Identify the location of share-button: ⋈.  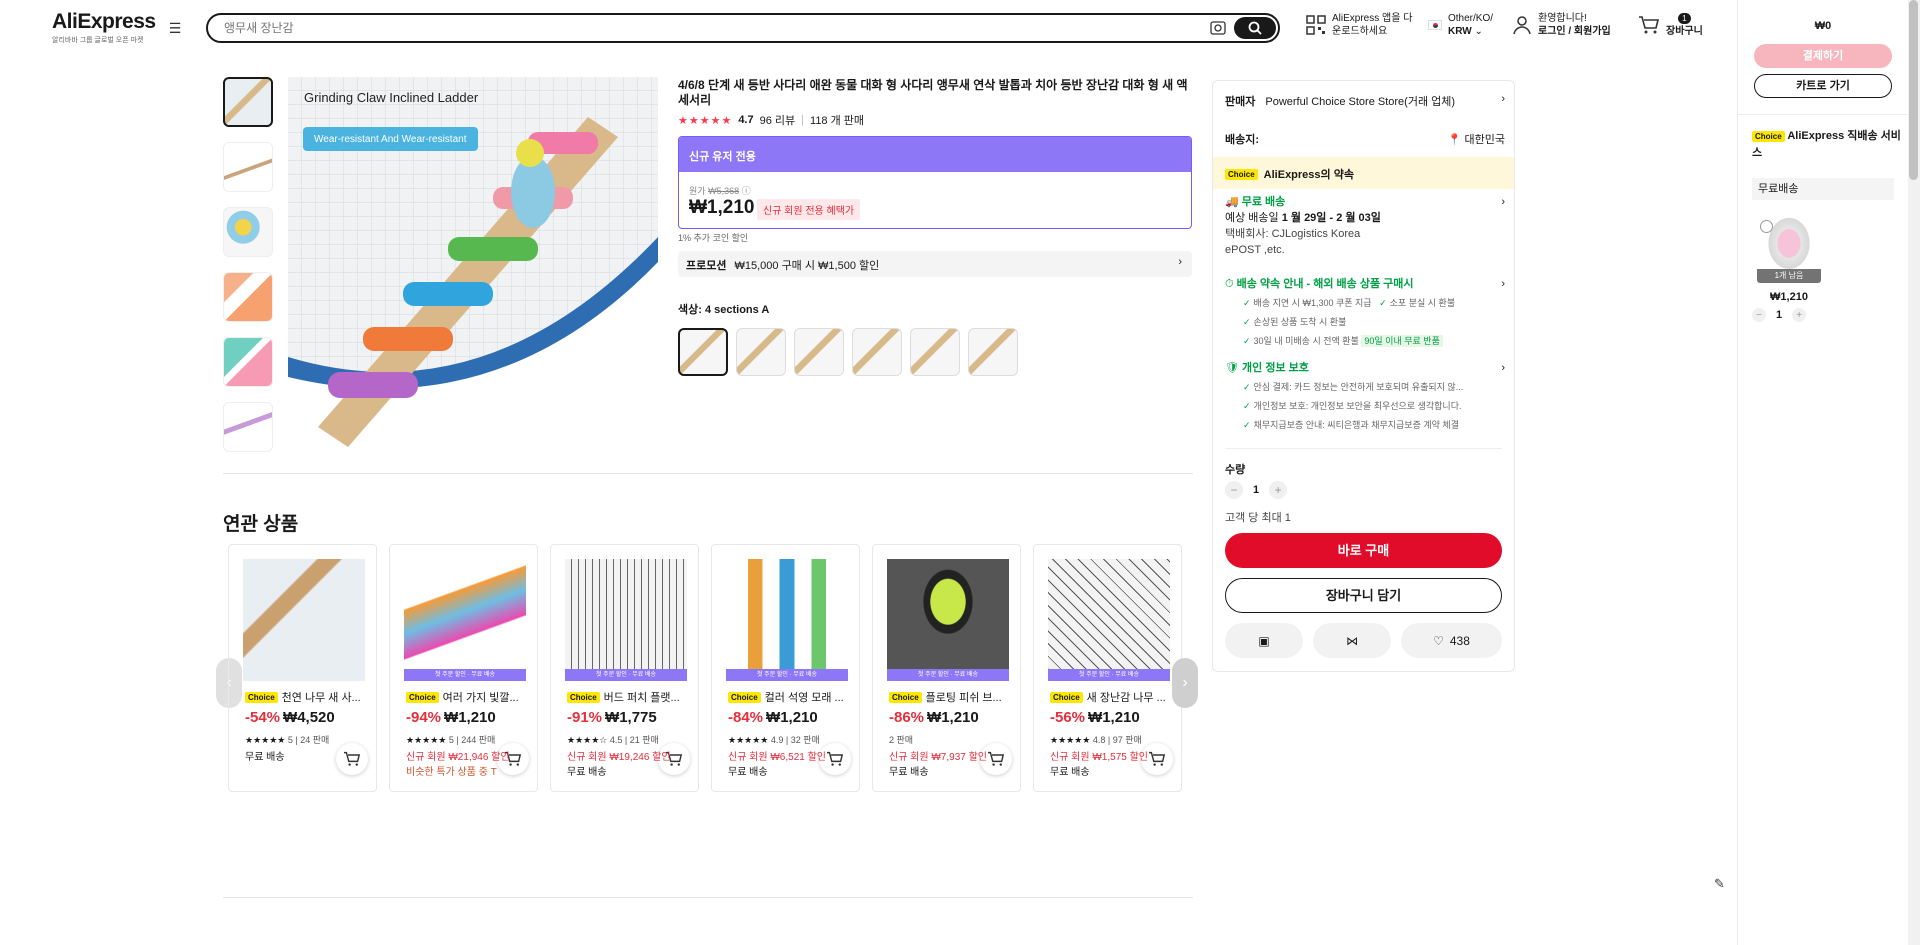
(1352, 640).